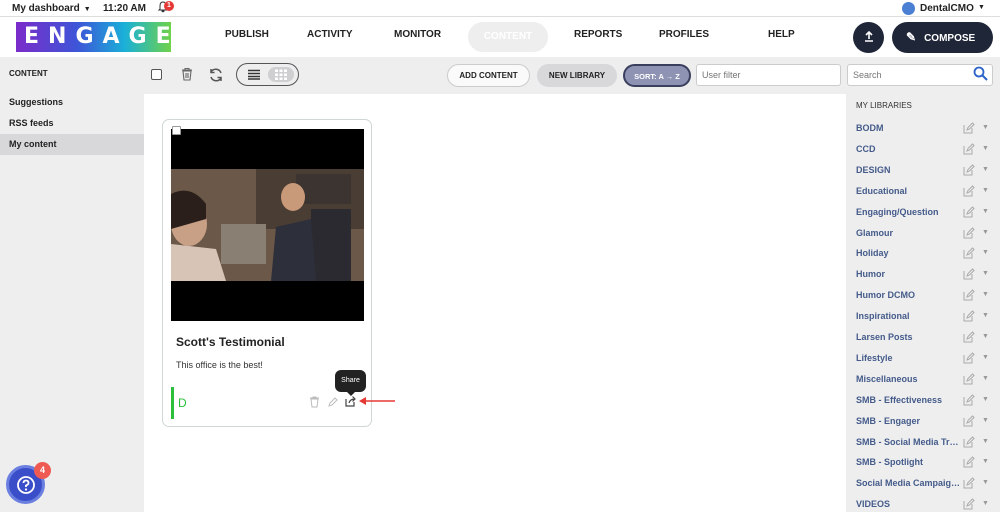 This screenshot has height=512, width=1000. What do you see at coordinates (187, 74) in the screenshot?
I see `trash-icon` at bounding box center [187, 74].